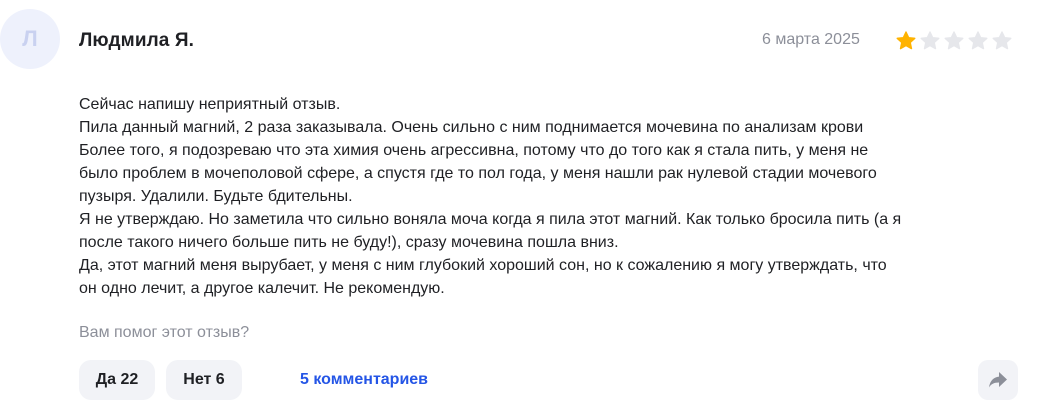 This screenshot has height=414, width=1052. Describe the element at coordinates (136, 40) in the screenshot. I see `author-name: Людмила Я.` at that location.